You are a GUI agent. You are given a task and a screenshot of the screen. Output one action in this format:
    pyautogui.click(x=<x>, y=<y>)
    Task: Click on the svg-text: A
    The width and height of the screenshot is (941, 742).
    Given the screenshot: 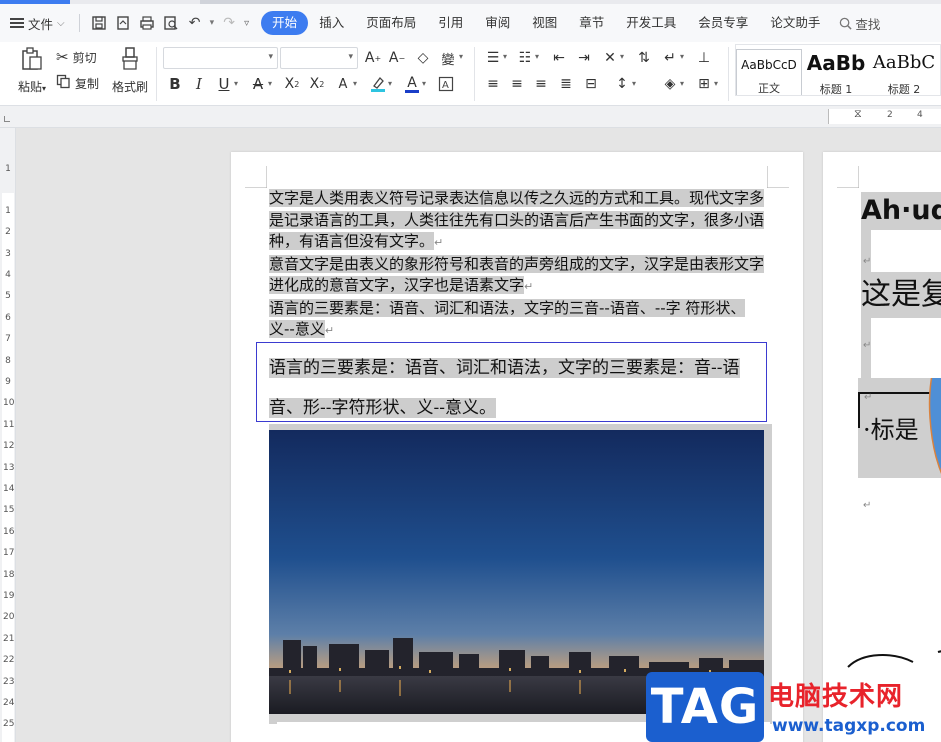 What is the action you would take?
    pyautogui.click(x=445, y=85)
    